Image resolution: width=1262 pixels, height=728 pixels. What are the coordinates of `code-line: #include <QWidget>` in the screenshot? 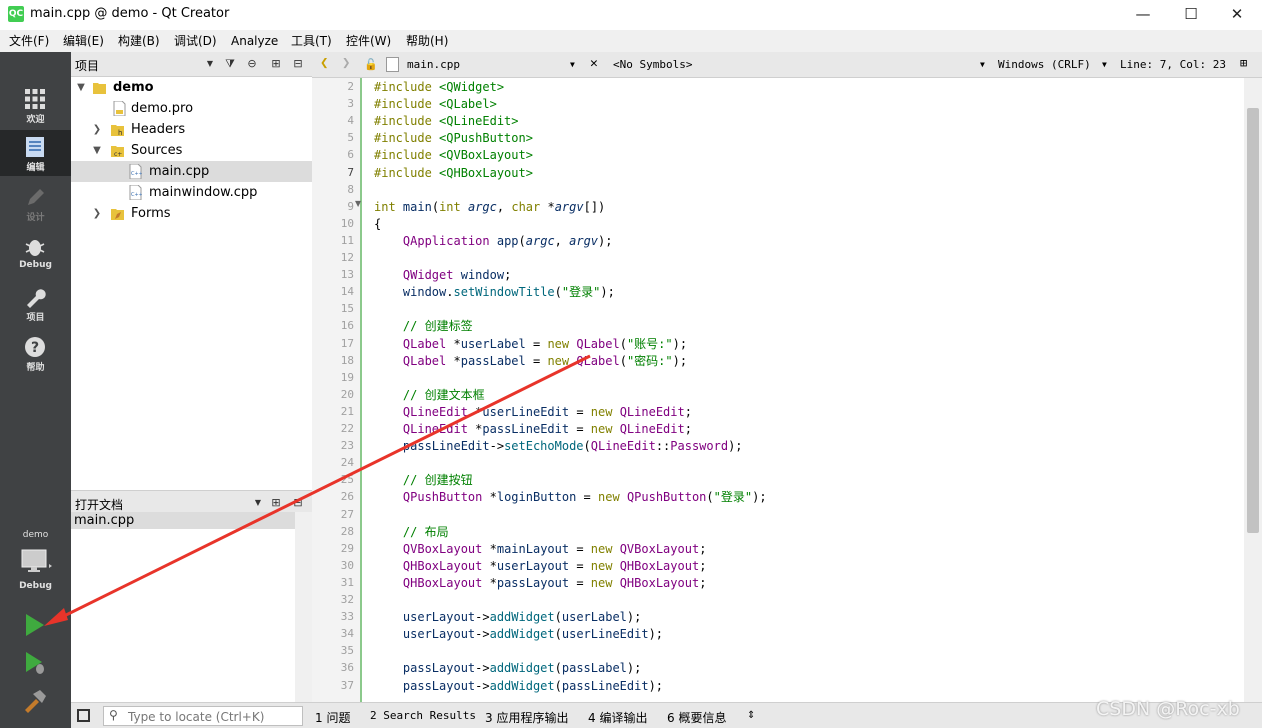 It's located at (439, 87).